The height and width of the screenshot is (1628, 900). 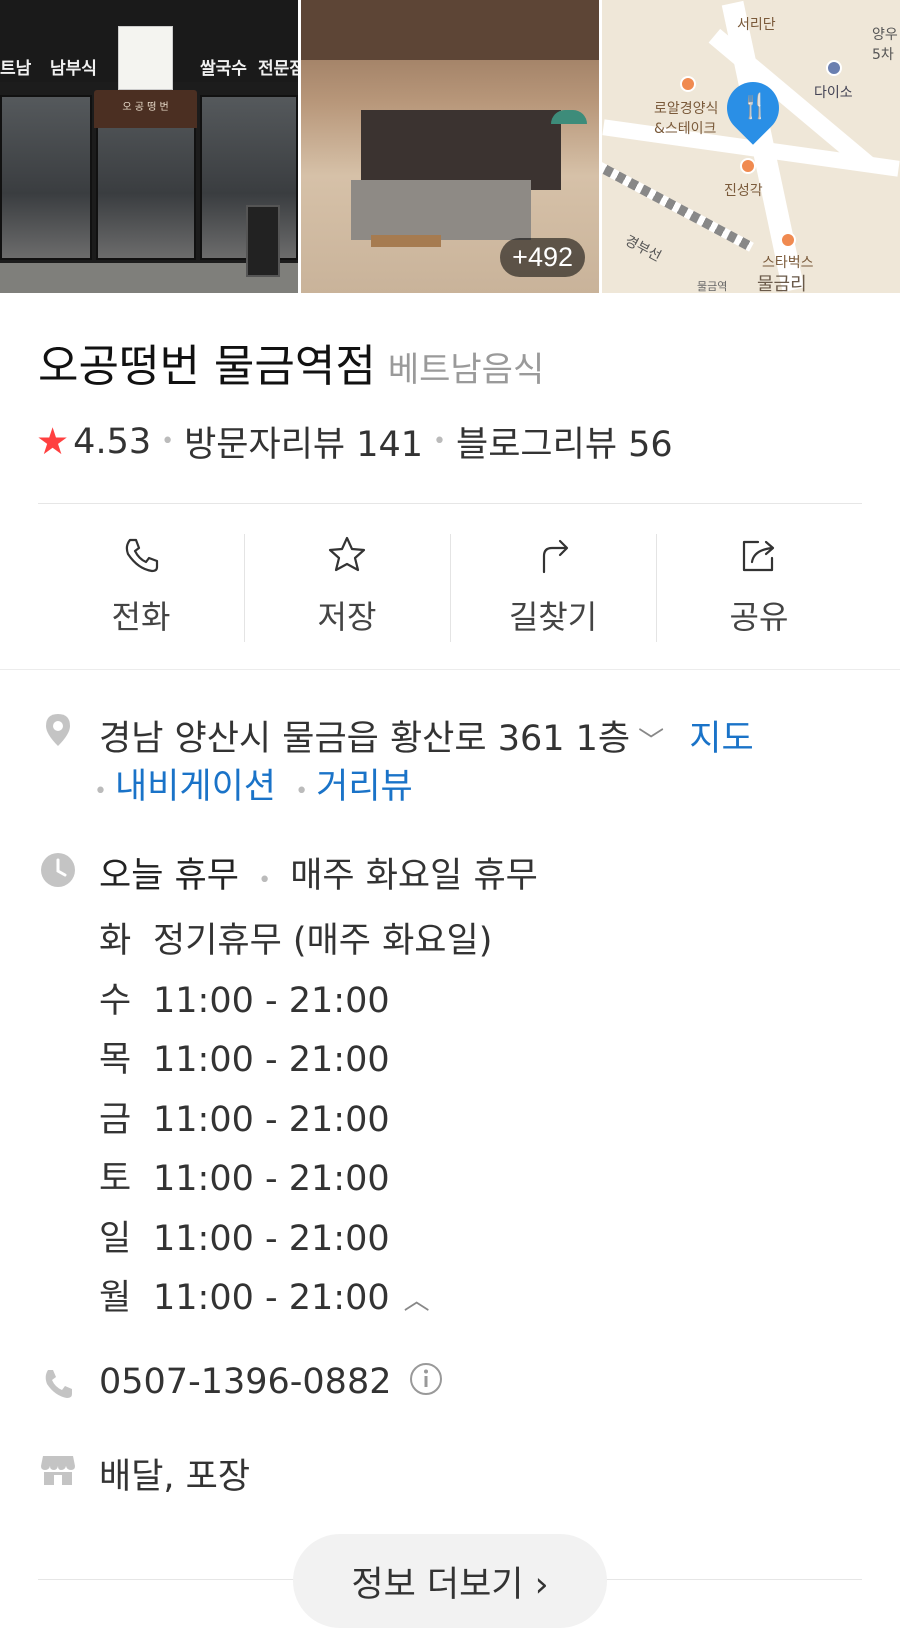 What do you see at coordinates (58, 1470) in the screenshot?
I see `store-icon` at bounding box center [58, 1470].